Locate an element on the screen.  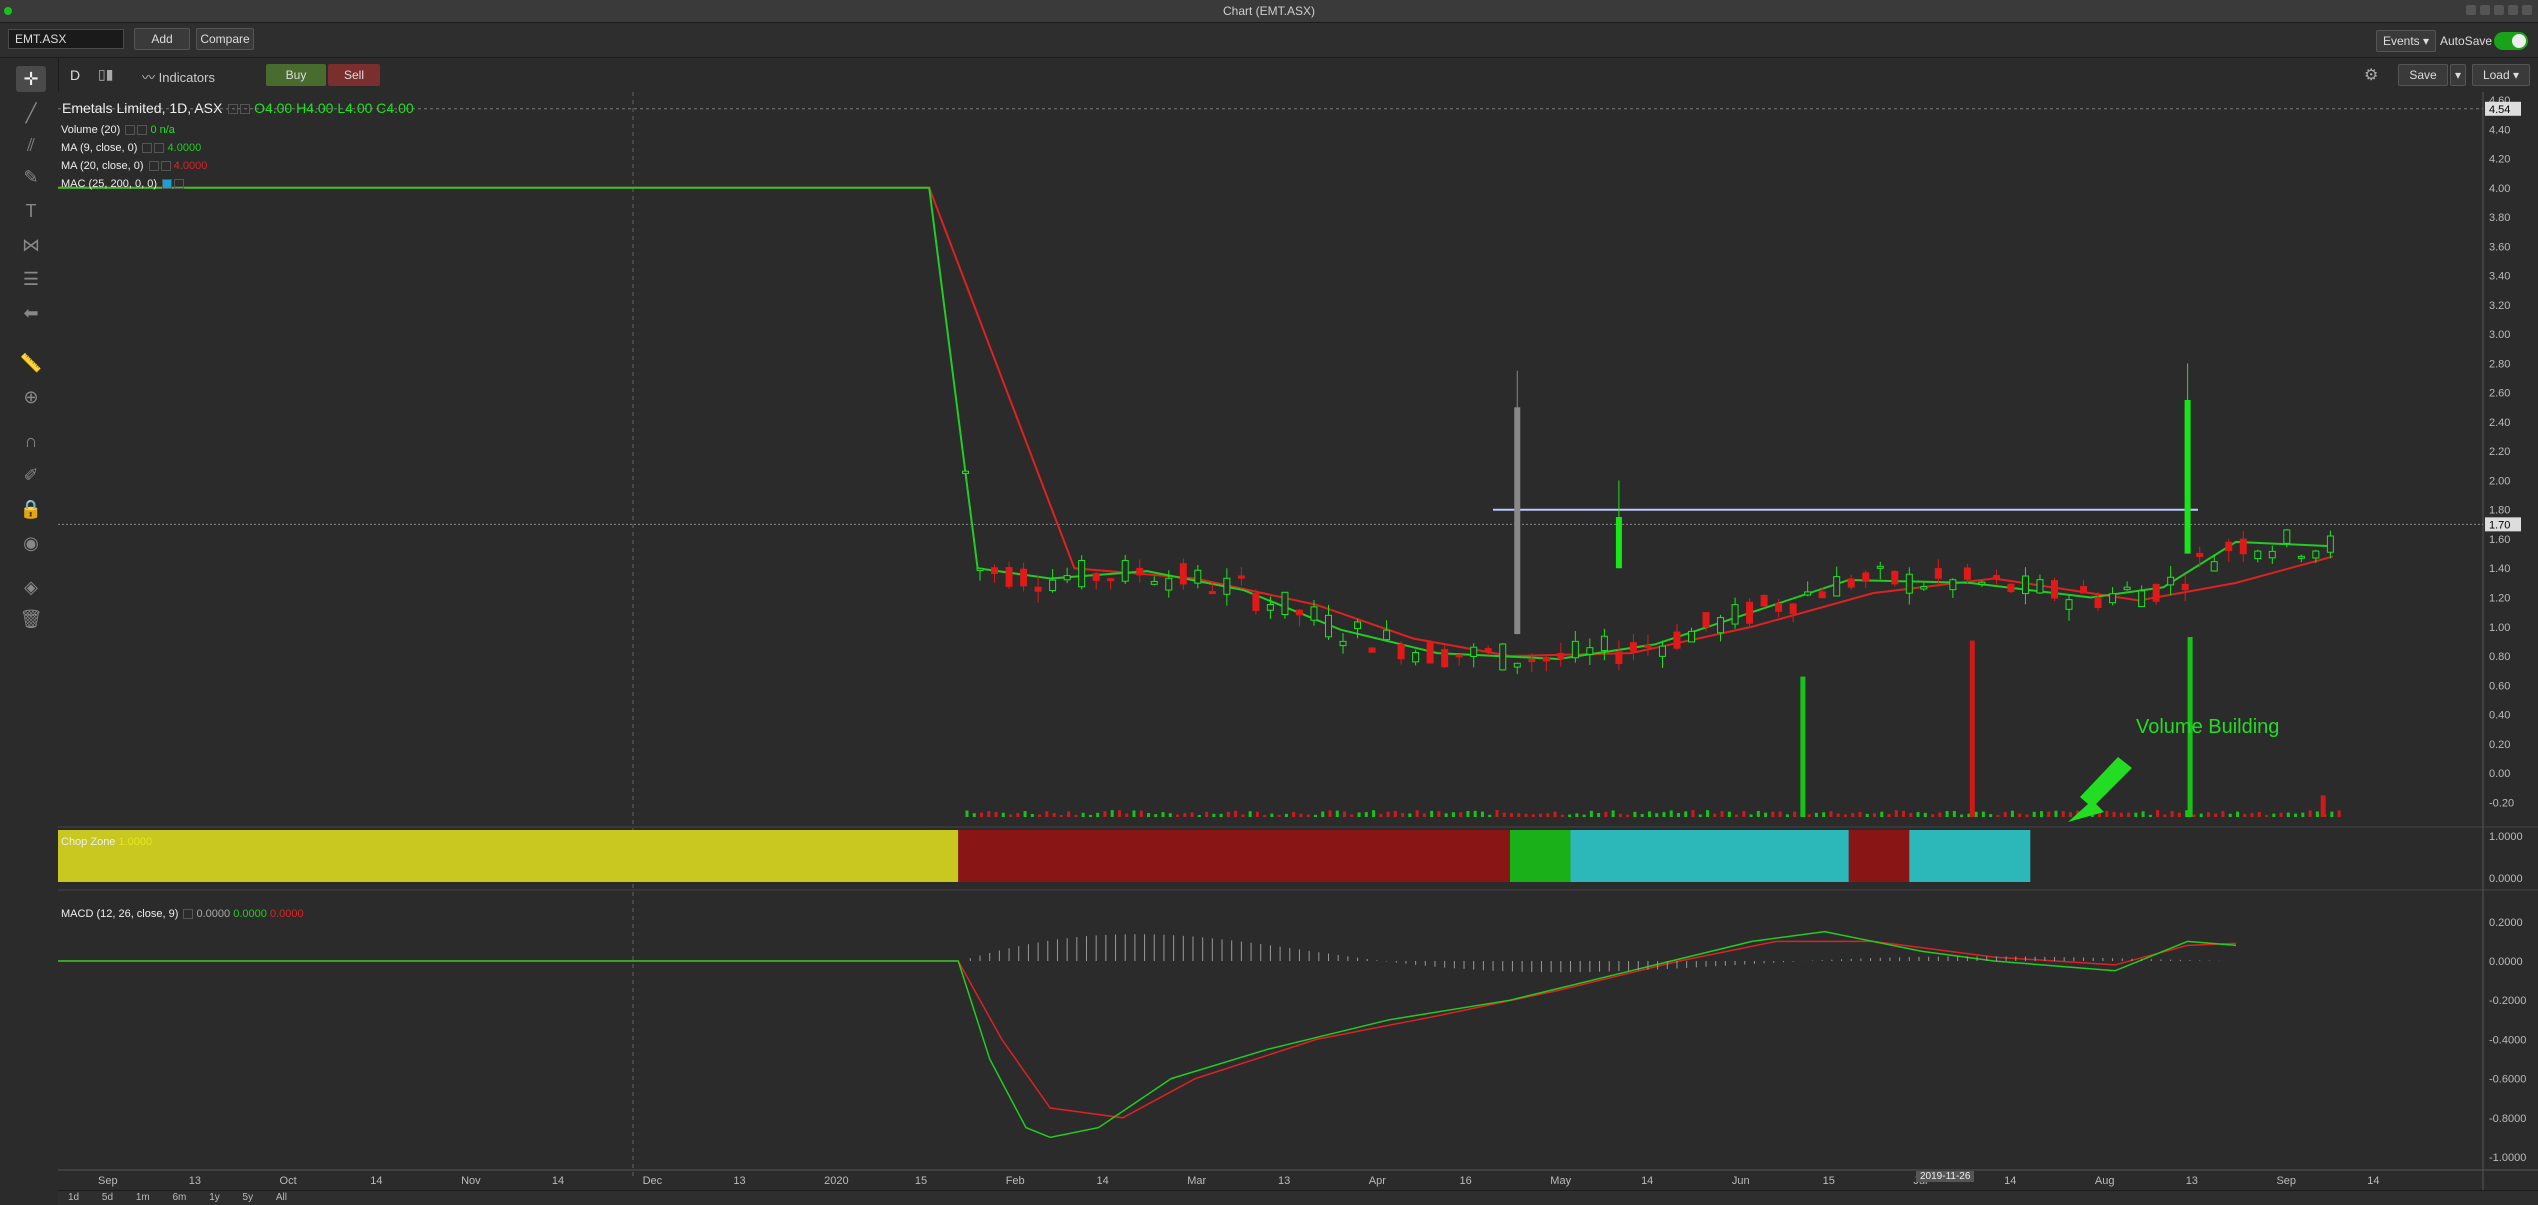
trendline-icon: ╱ is located at coordinates (31, 113).